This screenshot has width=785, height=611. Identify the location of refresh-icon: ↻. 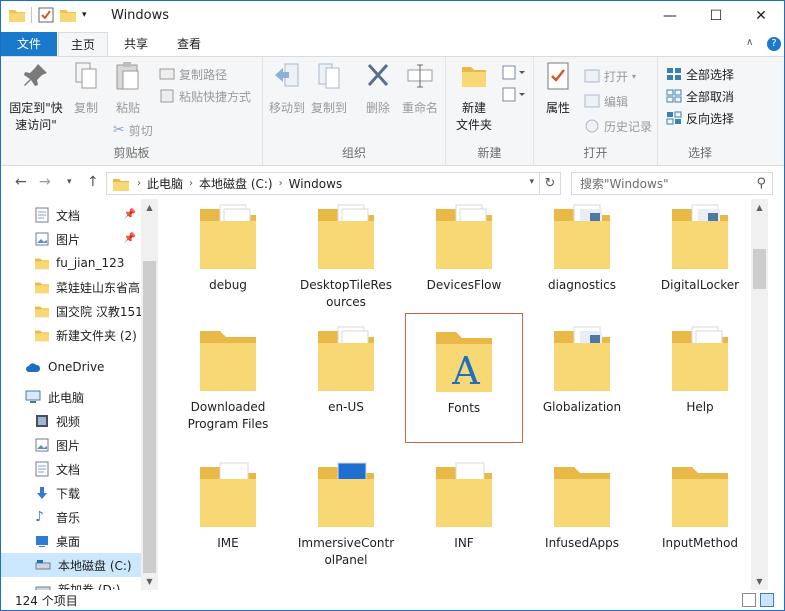
(549, 183).